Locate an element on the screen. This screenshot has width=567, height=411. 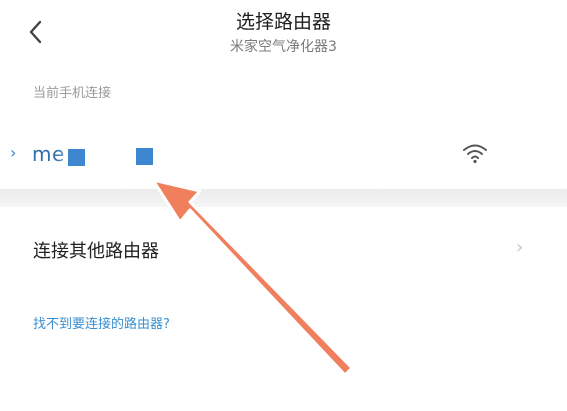
other-router-label: 连接其他路由器 is located at coordinates (96, 251).